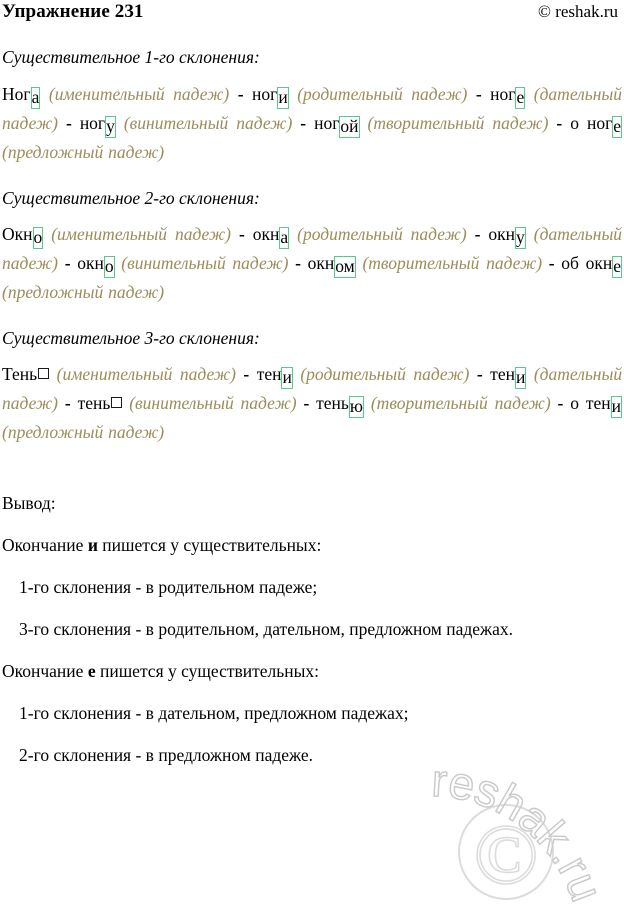 Image resolution: width=624 pixels, height=911 pixels. Describe the element at coordinates (92, 545) in the screenshot. I see `rule-letter: и` at that location.